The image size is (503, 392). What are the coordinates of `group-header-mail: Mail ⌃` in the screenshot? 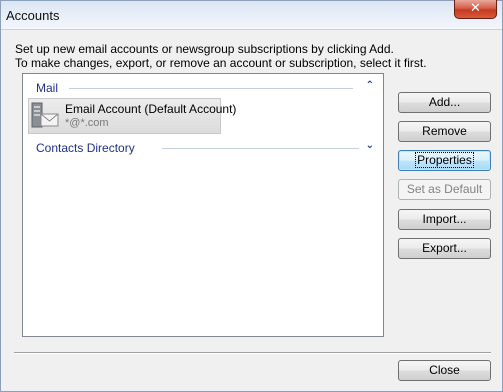 It's located at (203, 88).